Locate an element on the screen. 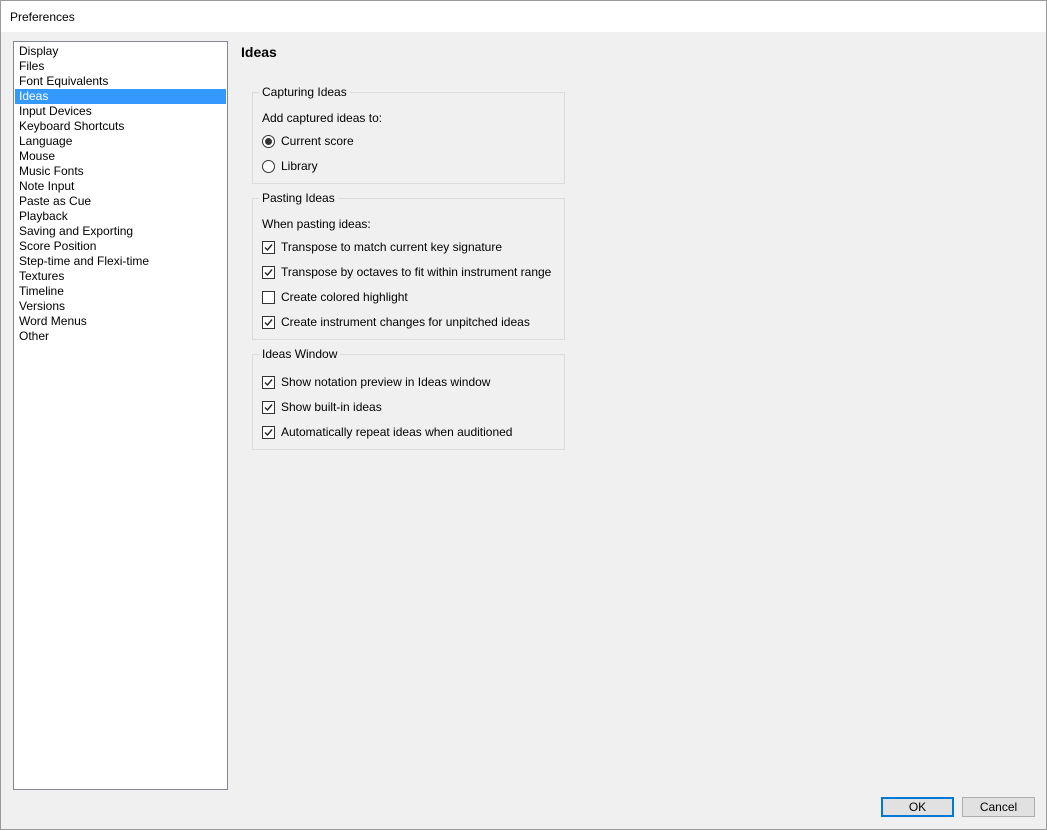 The width and height of the screenshot is (1047, 830). title-bar: Preferences is located at coordinates (523, 16).